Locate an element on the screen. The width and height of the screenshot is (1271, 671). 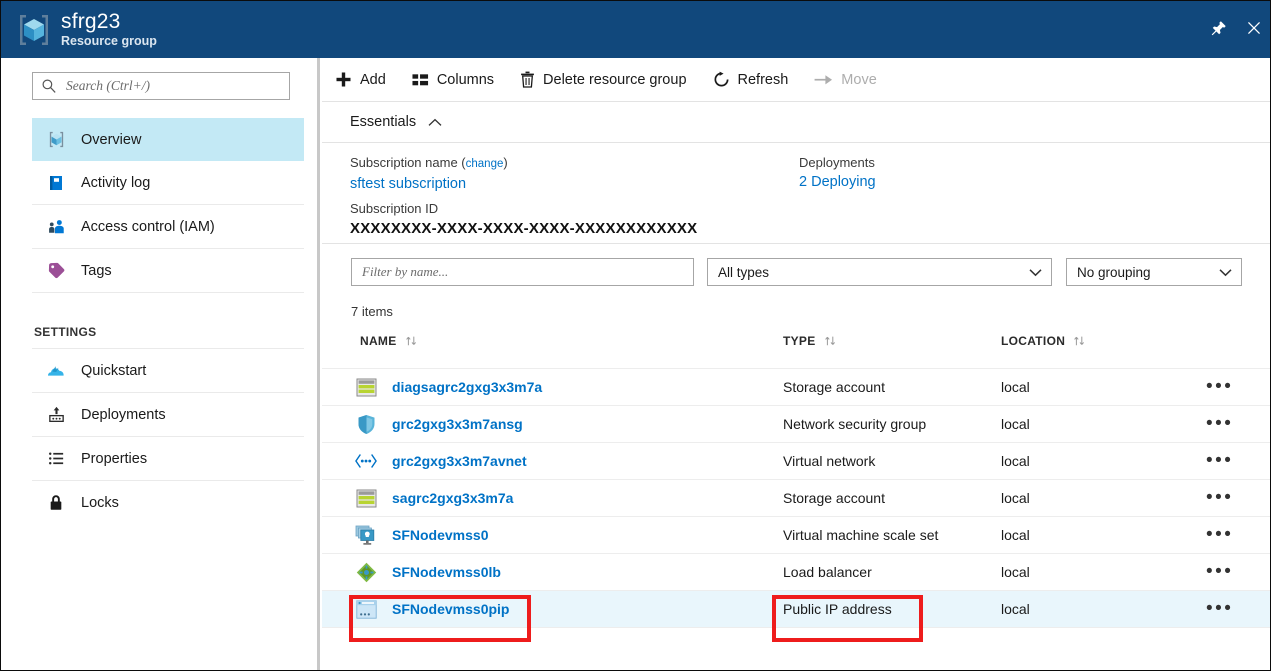
cube-outline-icon is located at coordinates (56, 139).